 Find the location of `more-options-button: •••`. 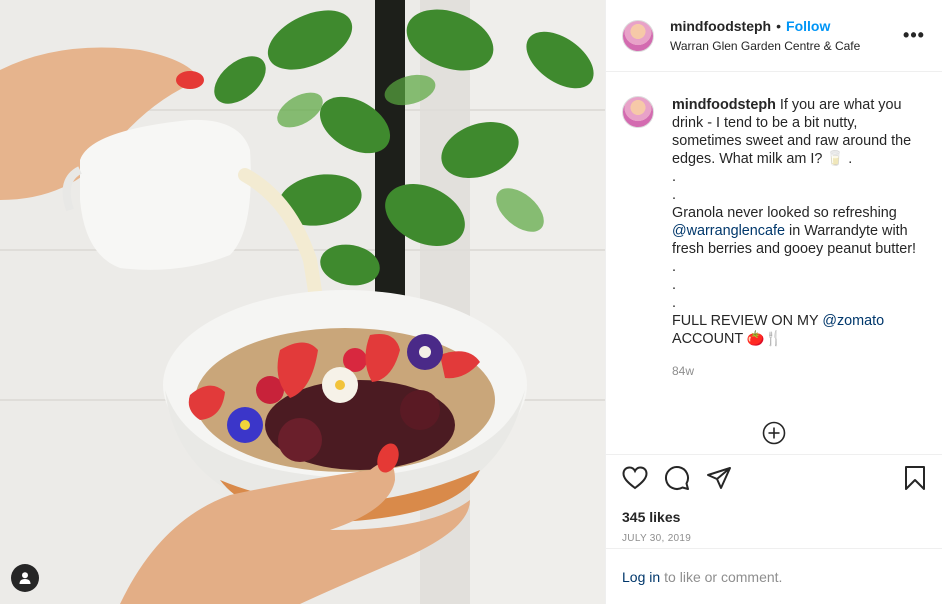

more-options-button: ••• is located at coordinates (914, 35).